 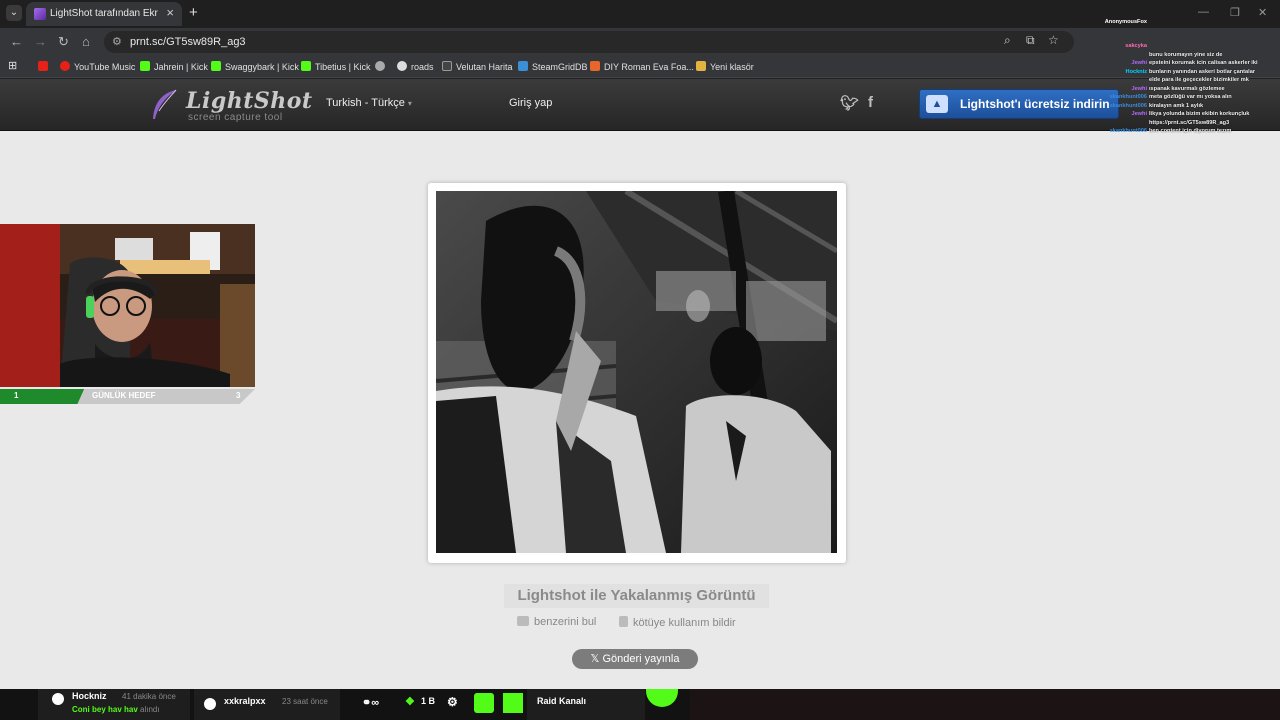 What do you see at coordinates (560, 67) in the screenshot?
I see `bookmark-label: SteamGridDB` at bounding box center [560, 67].